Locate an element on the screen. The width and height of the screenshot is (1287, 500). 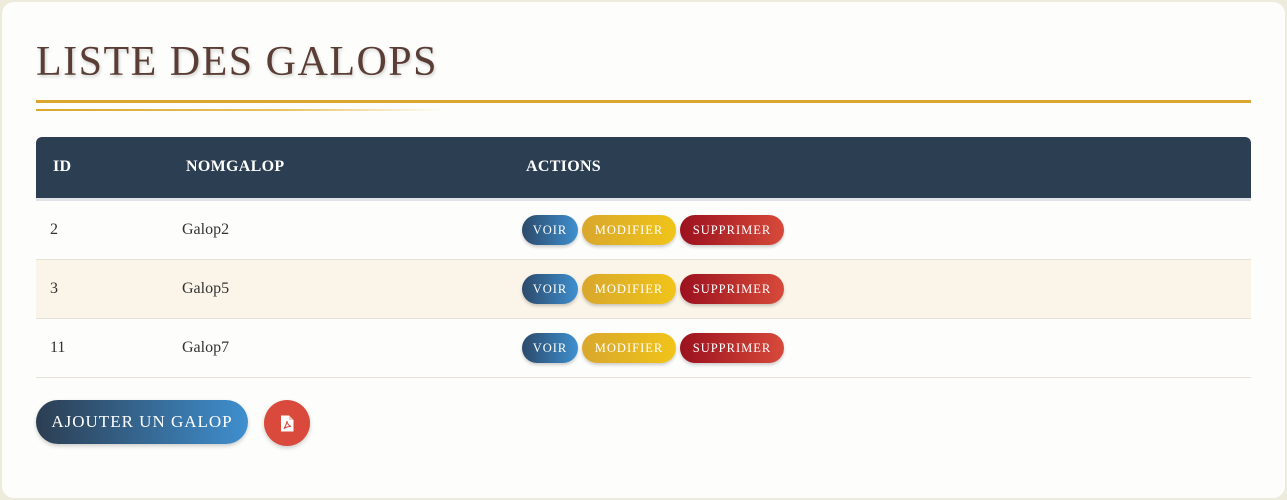
column-header-actions: ACTIONS is located at coordinates (564, 166).